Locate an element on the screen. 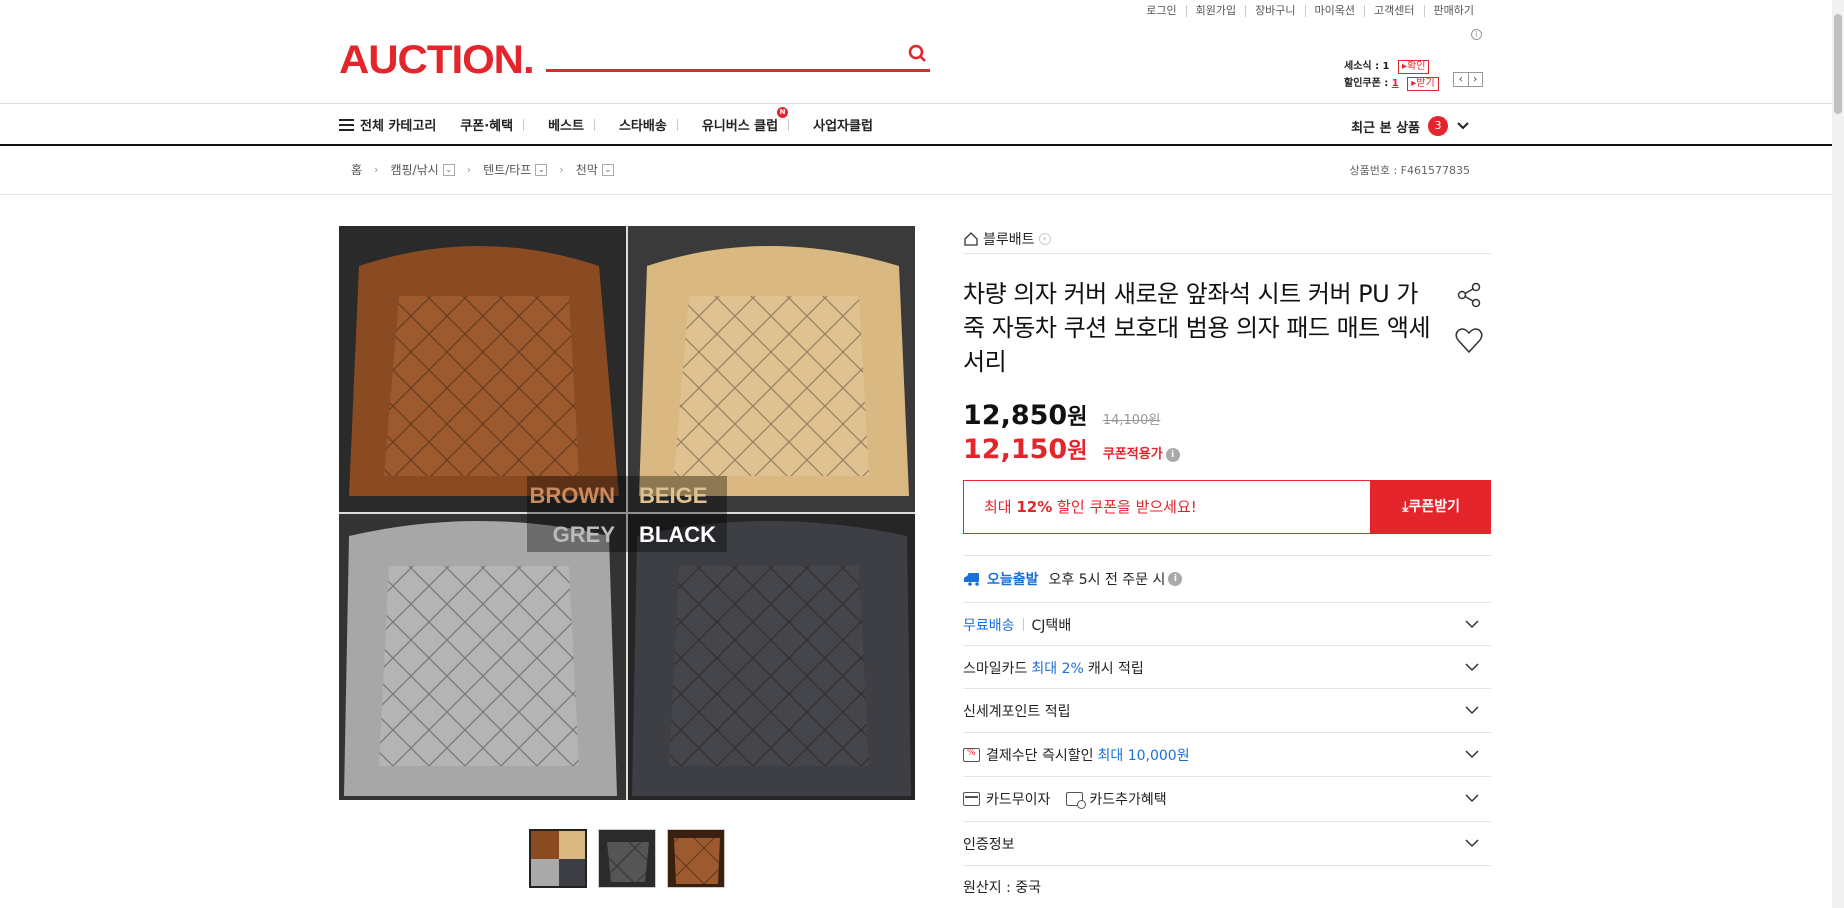  courier-name: CJ택배 is located at coordinates (1051, 625).